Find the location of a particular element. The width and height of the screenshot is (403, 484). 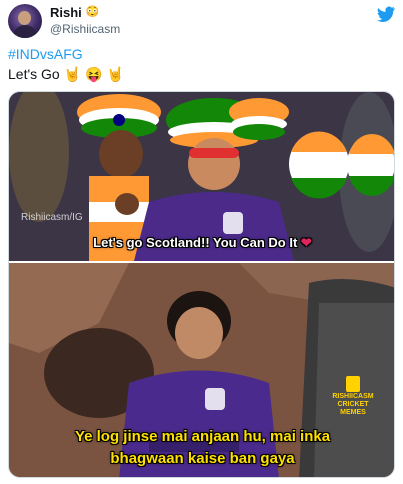

logo-mark-icon is located at coordinates (353, 383).